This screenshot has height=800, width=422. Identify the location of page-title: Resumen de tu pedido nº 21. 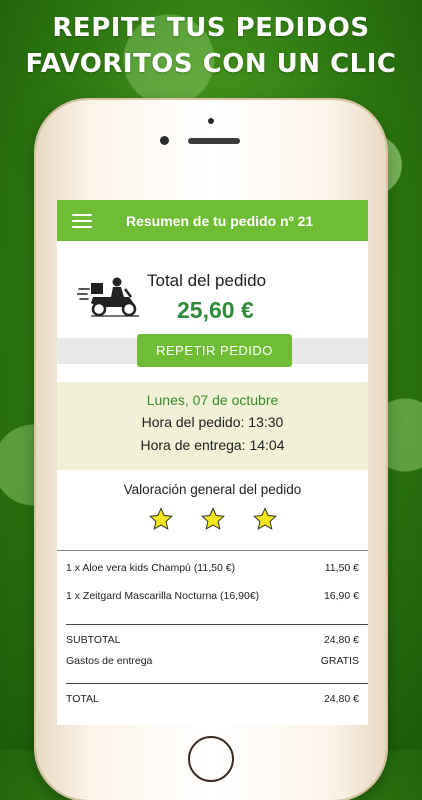
(220, 220).